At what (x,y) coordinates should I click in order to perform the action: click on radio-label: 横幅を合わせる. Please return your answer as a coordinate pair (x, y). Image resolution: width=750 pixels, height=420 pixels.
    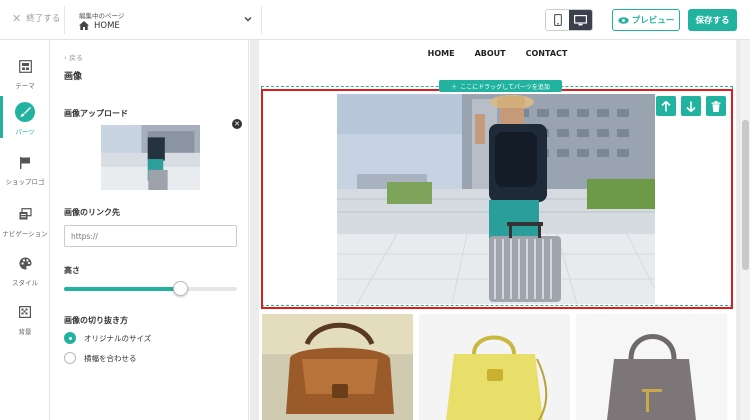
    Looking at the image, I should click on (110, 358).